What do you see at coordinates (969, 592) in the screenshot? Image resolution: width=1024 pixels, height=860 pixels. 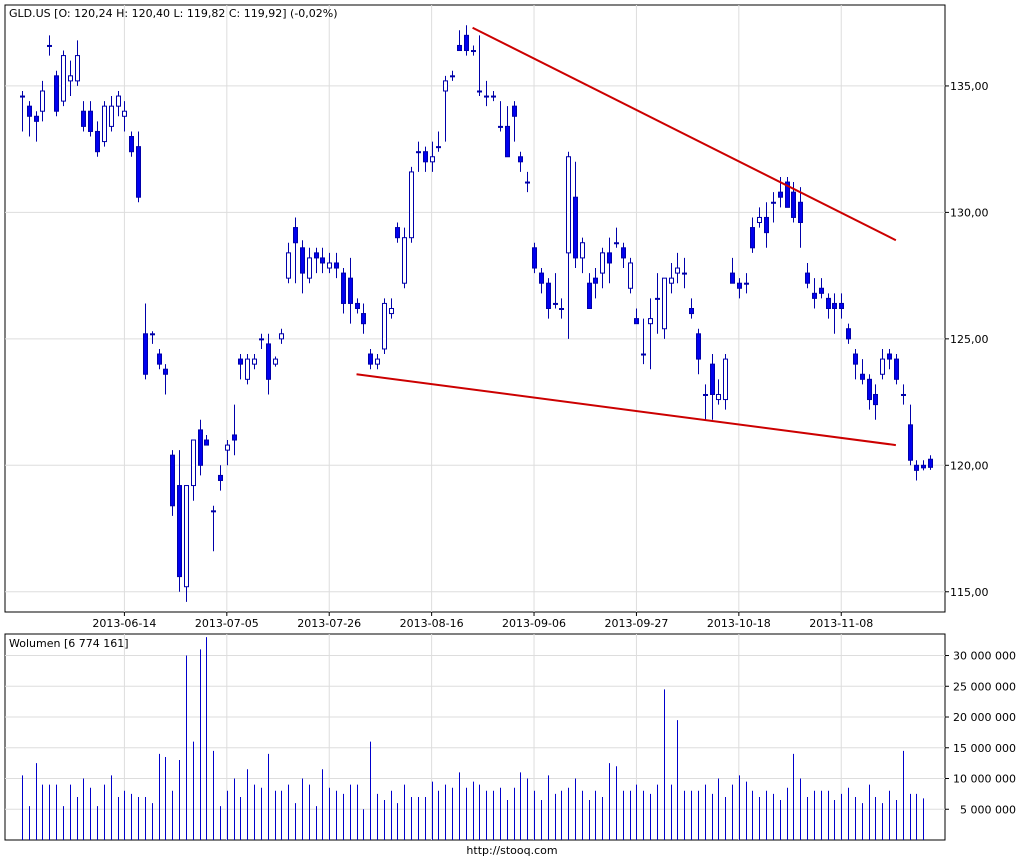 I see `price-tick-label: 115,00` at bounding box center [969, 592].